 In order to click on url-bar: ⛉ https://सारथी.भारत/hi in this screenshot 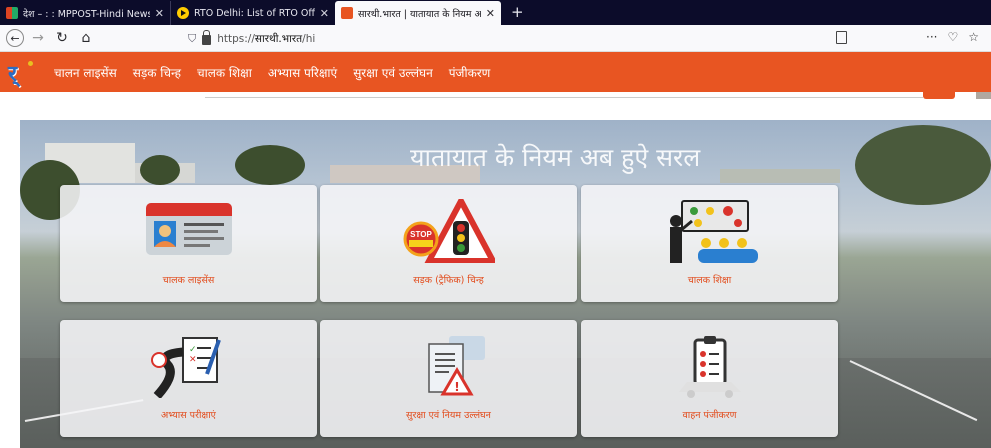, I will do `click(523, 38)`.